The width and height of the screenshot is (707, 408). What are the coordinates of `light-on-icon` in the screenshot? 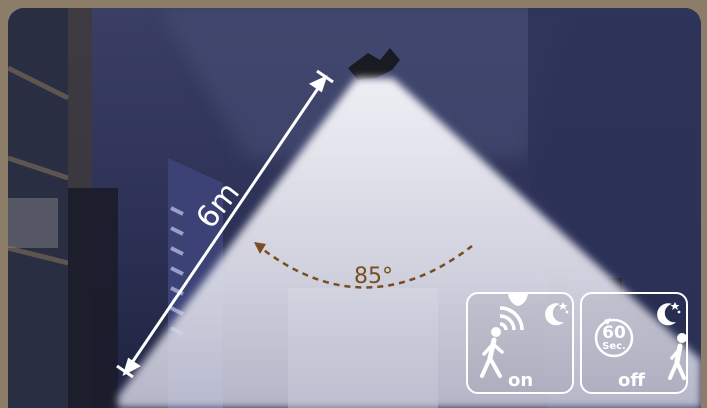 It's located at (518, 300).